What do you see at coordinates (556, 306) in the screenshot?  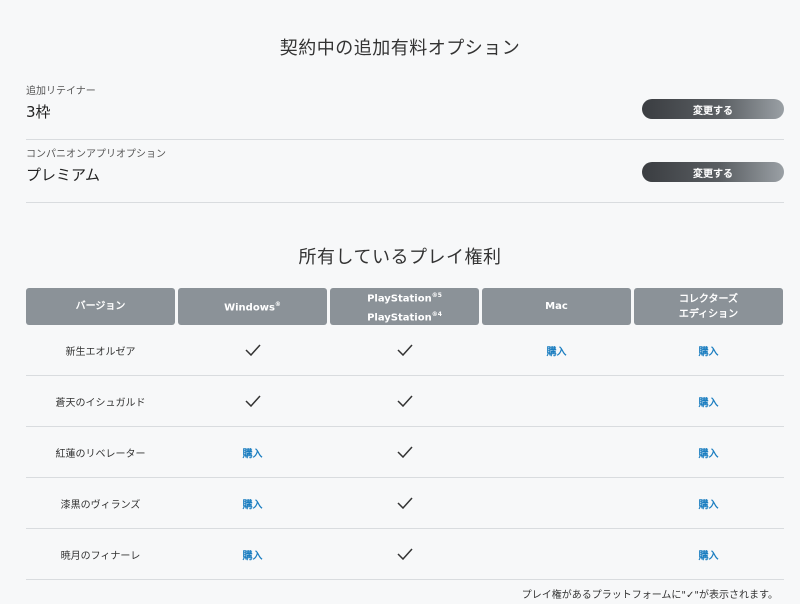 I see `header-mac: Mac` at bounding box center [556, 306].